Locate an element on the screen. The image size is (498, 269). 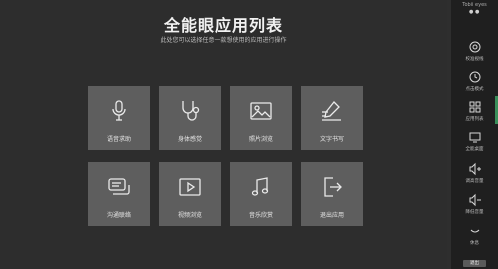
tile-label: 退出应用 is located at coordinates (331, 215).